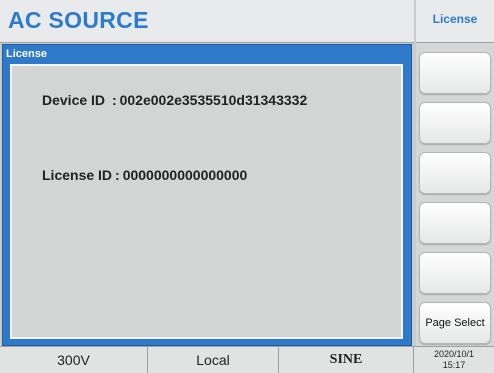 The height and width of the screenshot is (373, 494). I want to click on status-bar: 300V Local SINE 2020/10/1 15:17, so click(247, 359).